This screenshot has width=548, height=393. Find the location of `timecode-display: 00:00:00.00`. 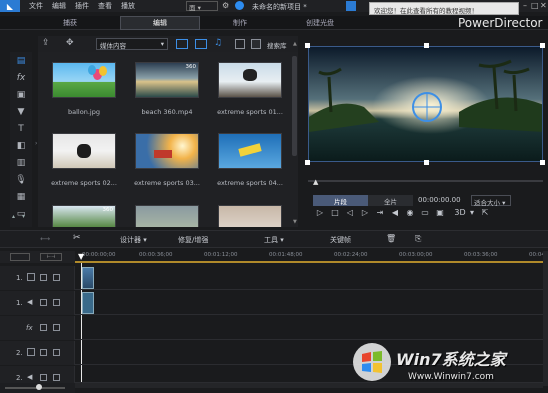

timecode-display: 00:00:00.00 is located at coordinates (439, 200).